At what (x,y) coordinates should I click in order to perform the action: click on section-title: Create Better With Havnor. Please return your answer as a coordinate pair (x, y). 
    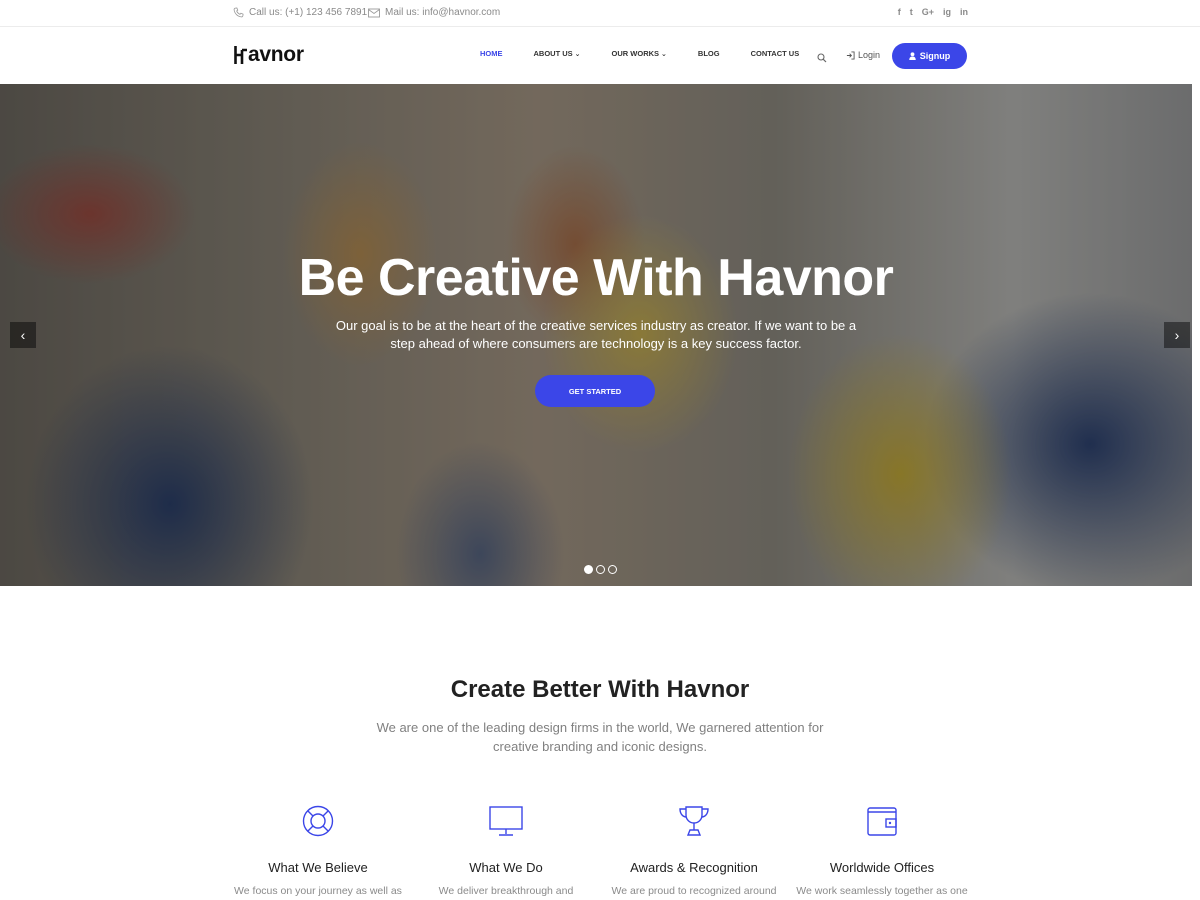
    Looking at the image, I should click on (600, 689).